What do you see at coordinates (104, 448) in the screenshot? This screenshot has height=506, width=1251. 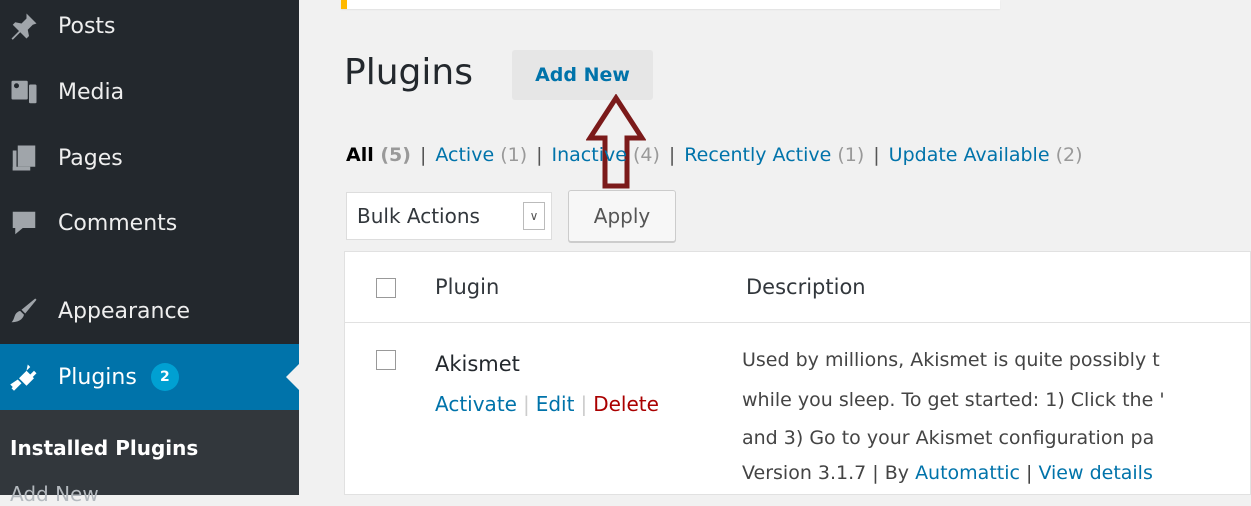 I see `submenu-item-installed-plugins: Installed Plugins` at bounding box center [104, 448].